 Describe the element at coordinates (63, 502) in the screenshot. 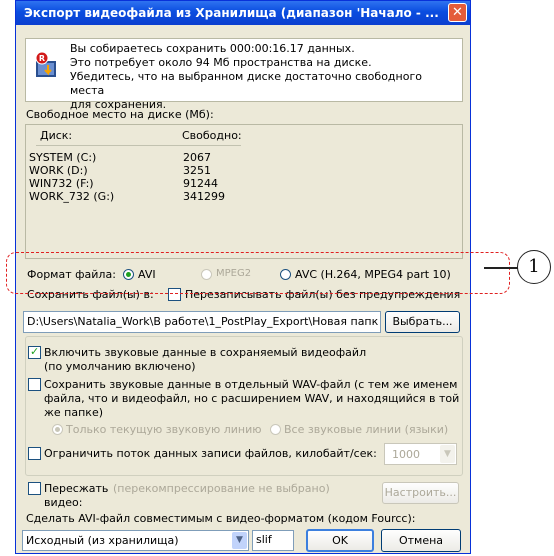

I see `recompress-label-2: видео:` at that location.